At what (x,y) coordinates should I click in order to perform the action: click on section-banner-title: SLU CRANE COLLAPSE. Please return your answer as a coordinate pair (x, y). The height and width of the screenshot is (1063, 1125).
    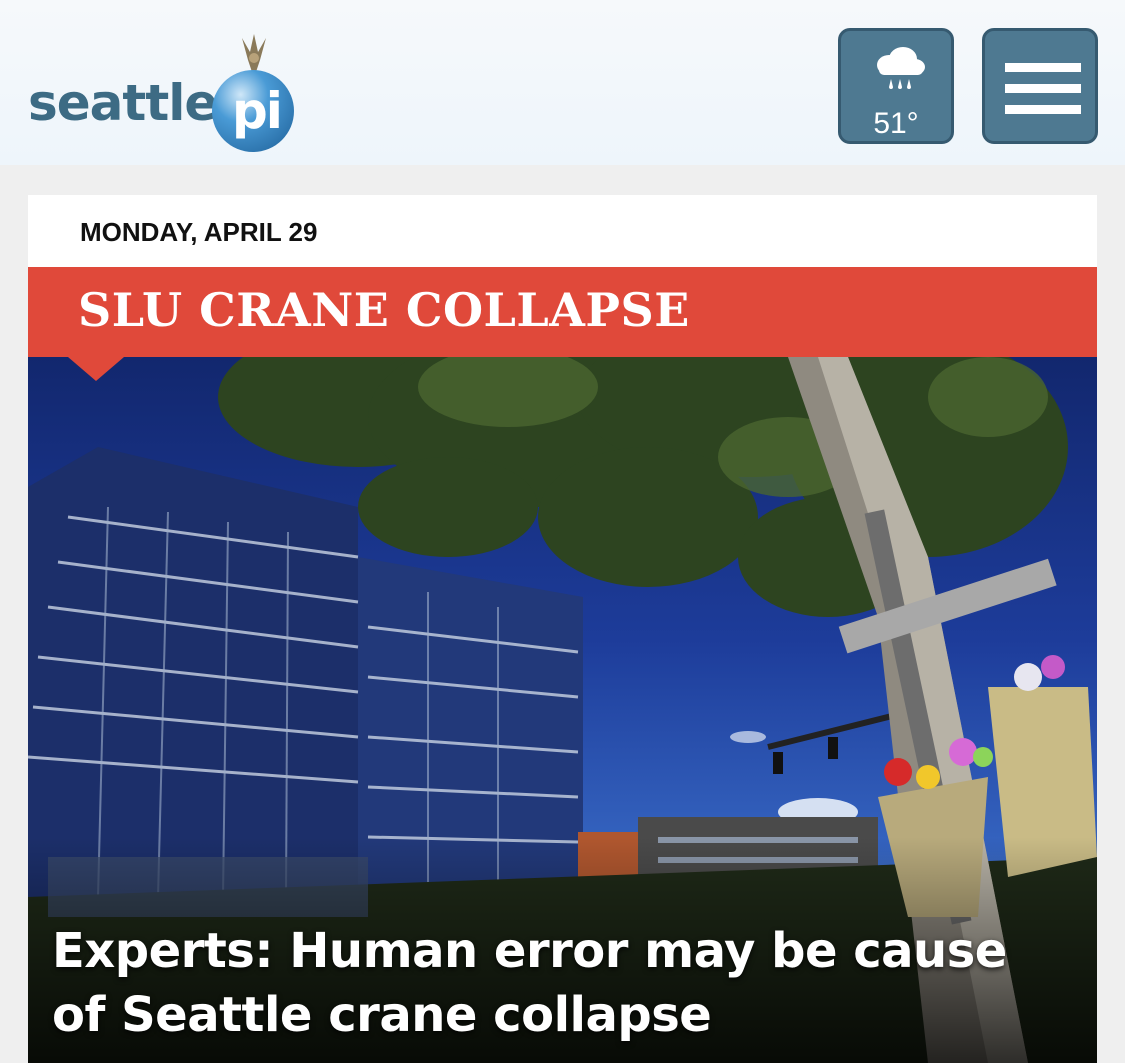
    Looking at the image, I should click on (384, 310).